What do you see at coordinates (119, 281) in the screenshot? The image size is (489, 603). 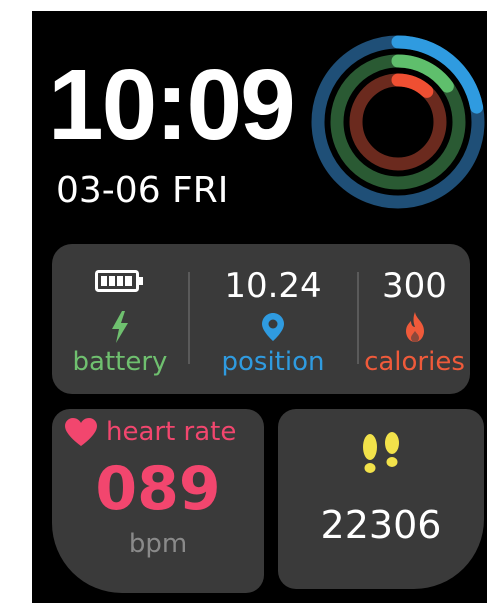 I see `battery-full-icon` at bounding box center [119, 281].